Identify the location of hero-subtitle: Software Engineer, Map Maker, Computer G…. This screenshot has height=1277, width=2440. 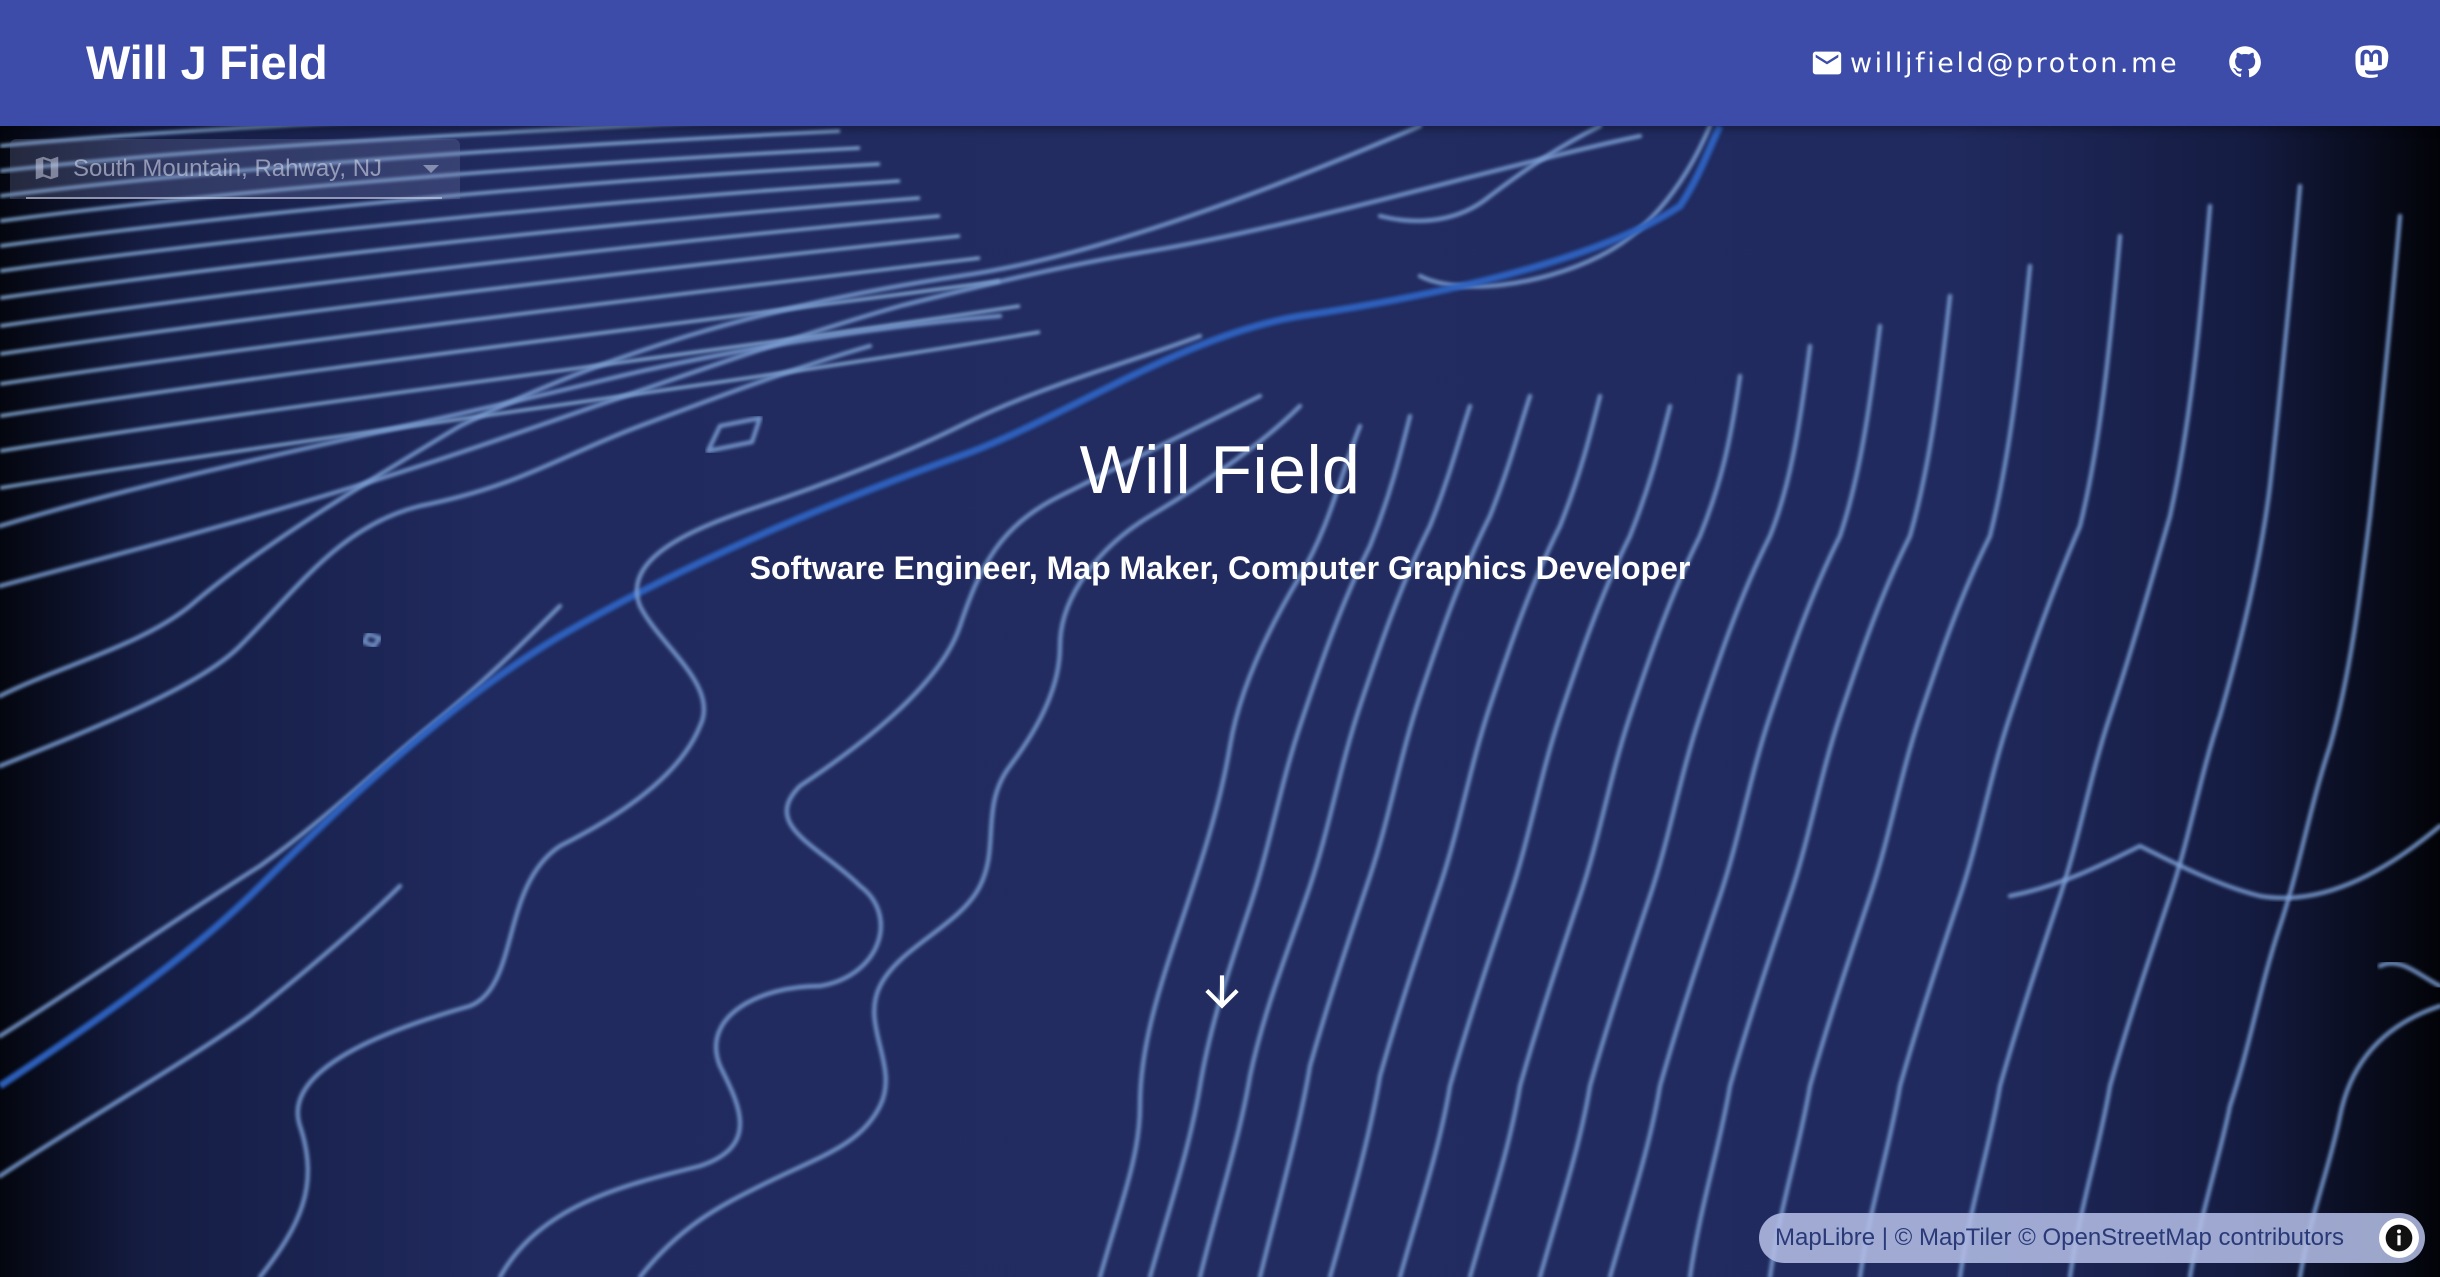
(1220, 568).